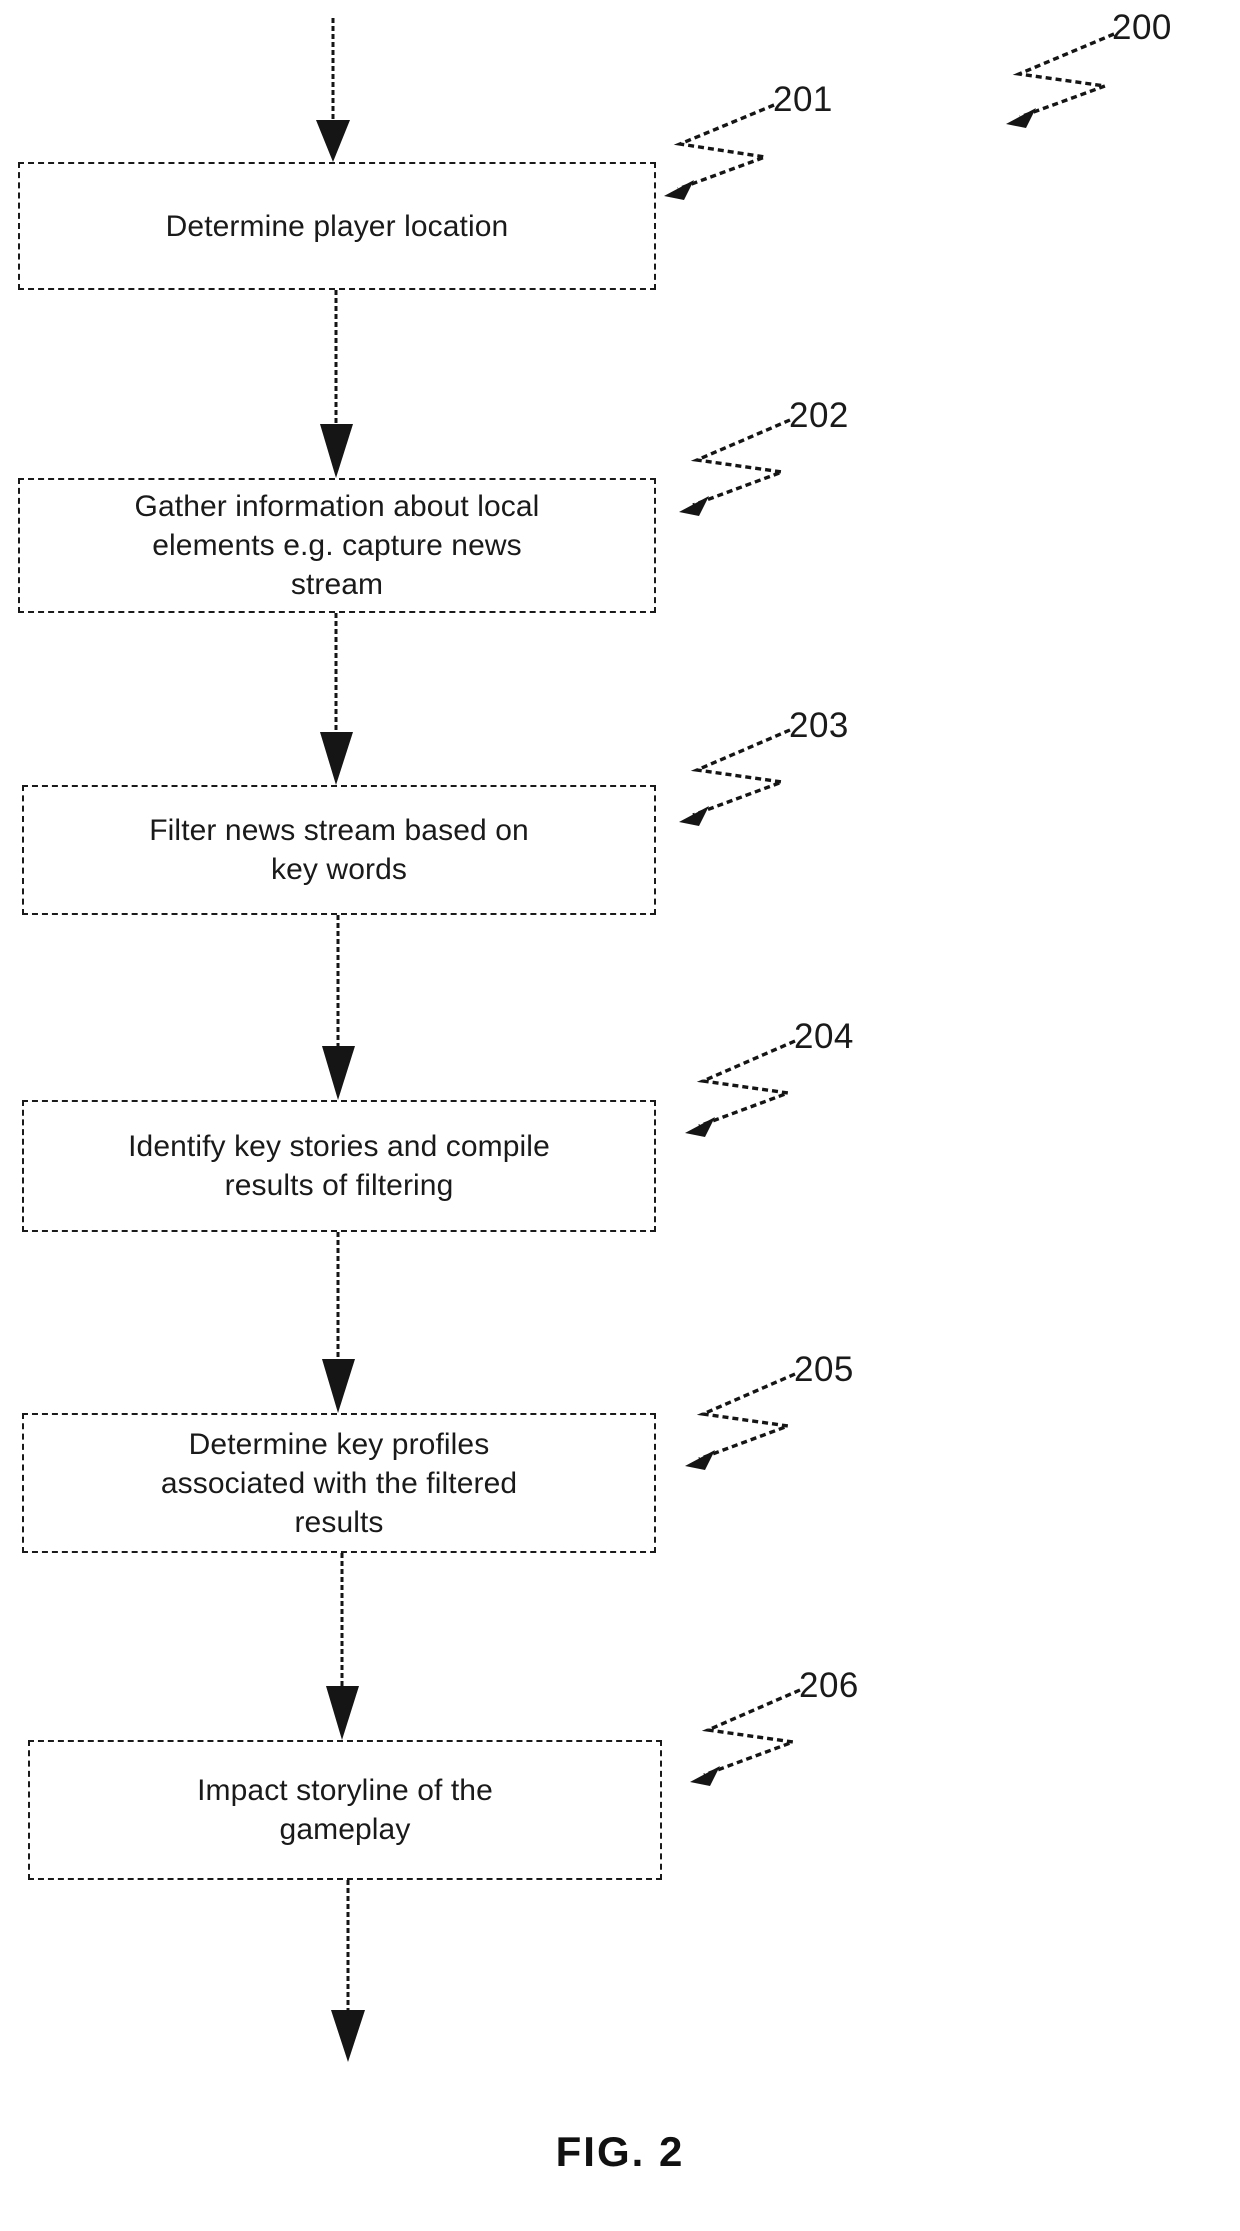 The width and height of the screenshot is (1240, 2231). What do you see at coordinates (1142, 27) in the screenshot?
I see `reference-numeral-200: 200` at bounding box center [1142, 27].